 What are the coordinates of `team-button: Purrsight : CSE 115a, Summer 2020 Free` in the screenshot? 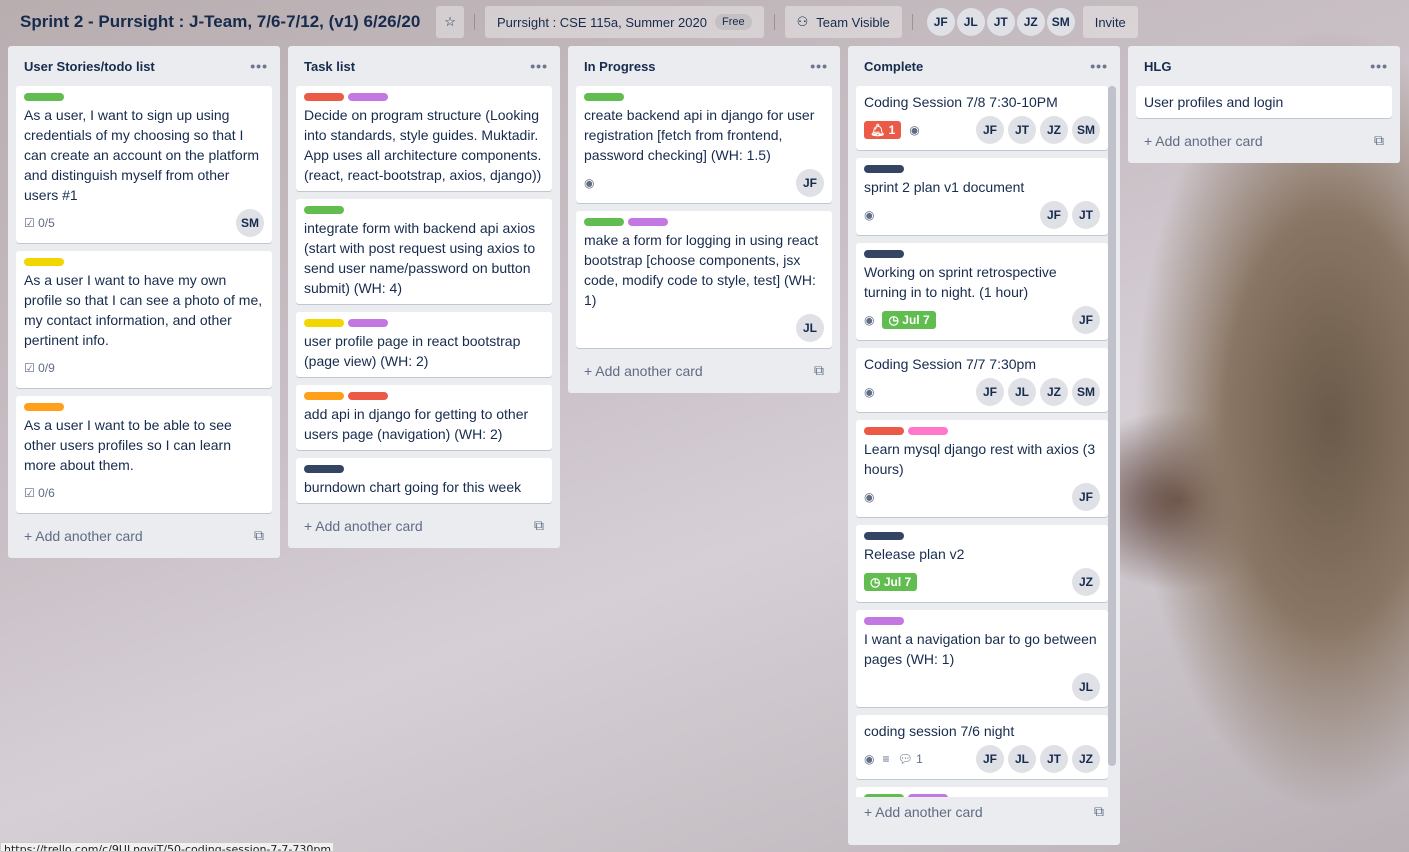 It's located at (624, 22).